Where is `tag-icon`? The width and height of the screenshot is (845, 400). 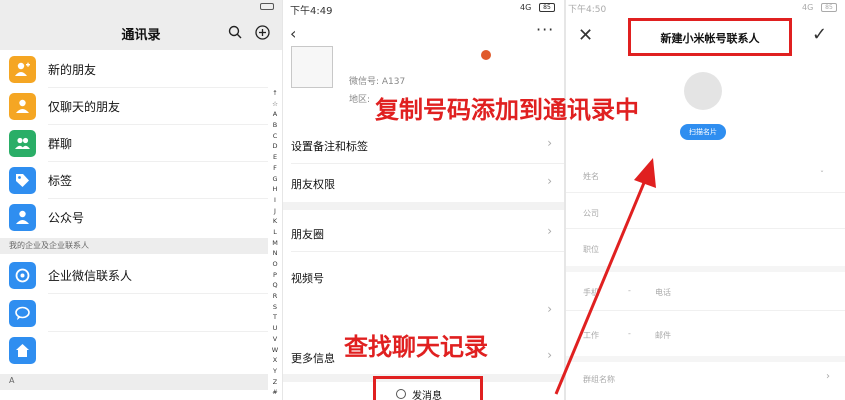
tag-icon is located at coordinates (22, 180).